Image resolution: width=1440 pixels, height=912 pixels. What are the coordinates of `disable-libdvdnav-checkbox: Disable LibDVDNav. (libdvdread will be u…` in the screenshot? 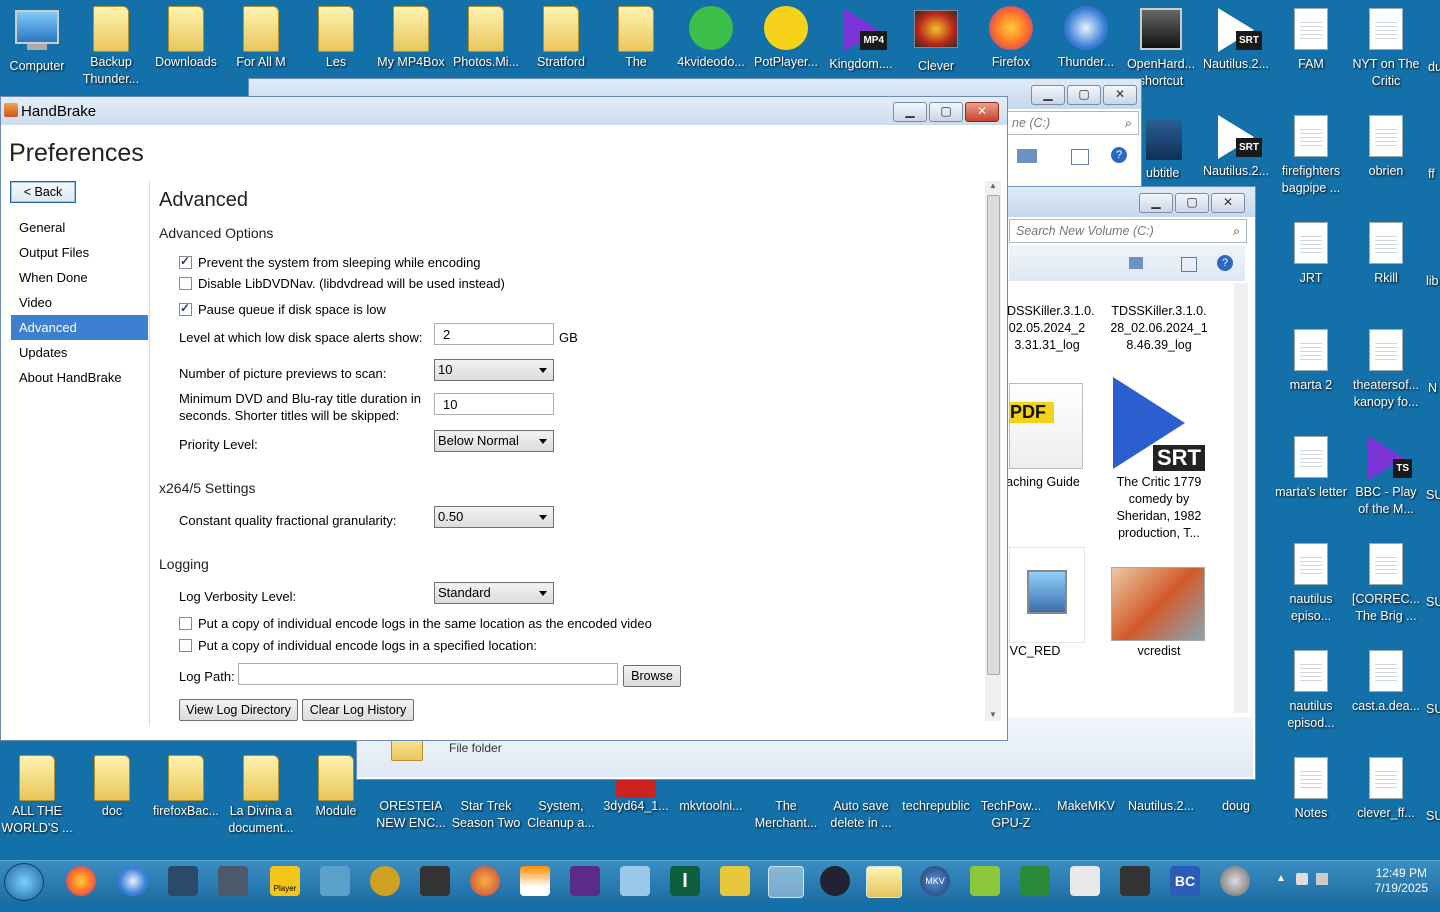 It's located at (342, 283).